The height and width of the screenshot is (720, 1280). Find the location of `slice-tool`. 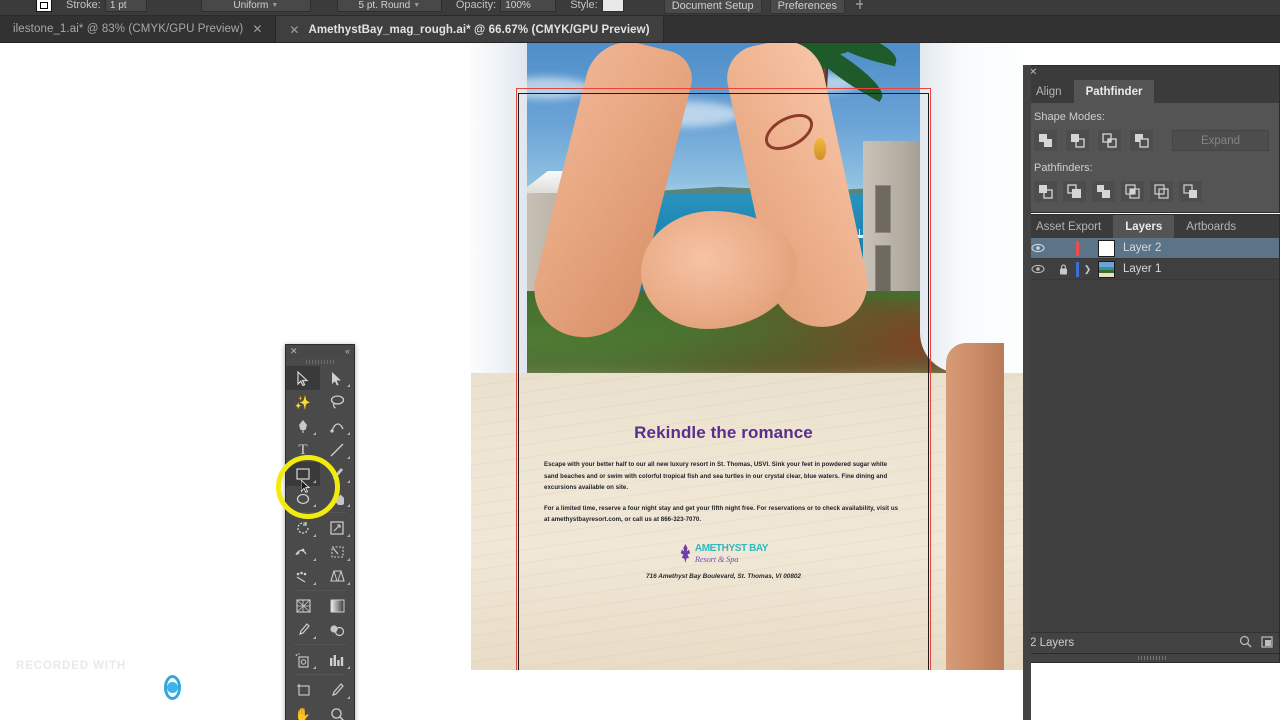

slice-tool is located at coordinates (337, 690).